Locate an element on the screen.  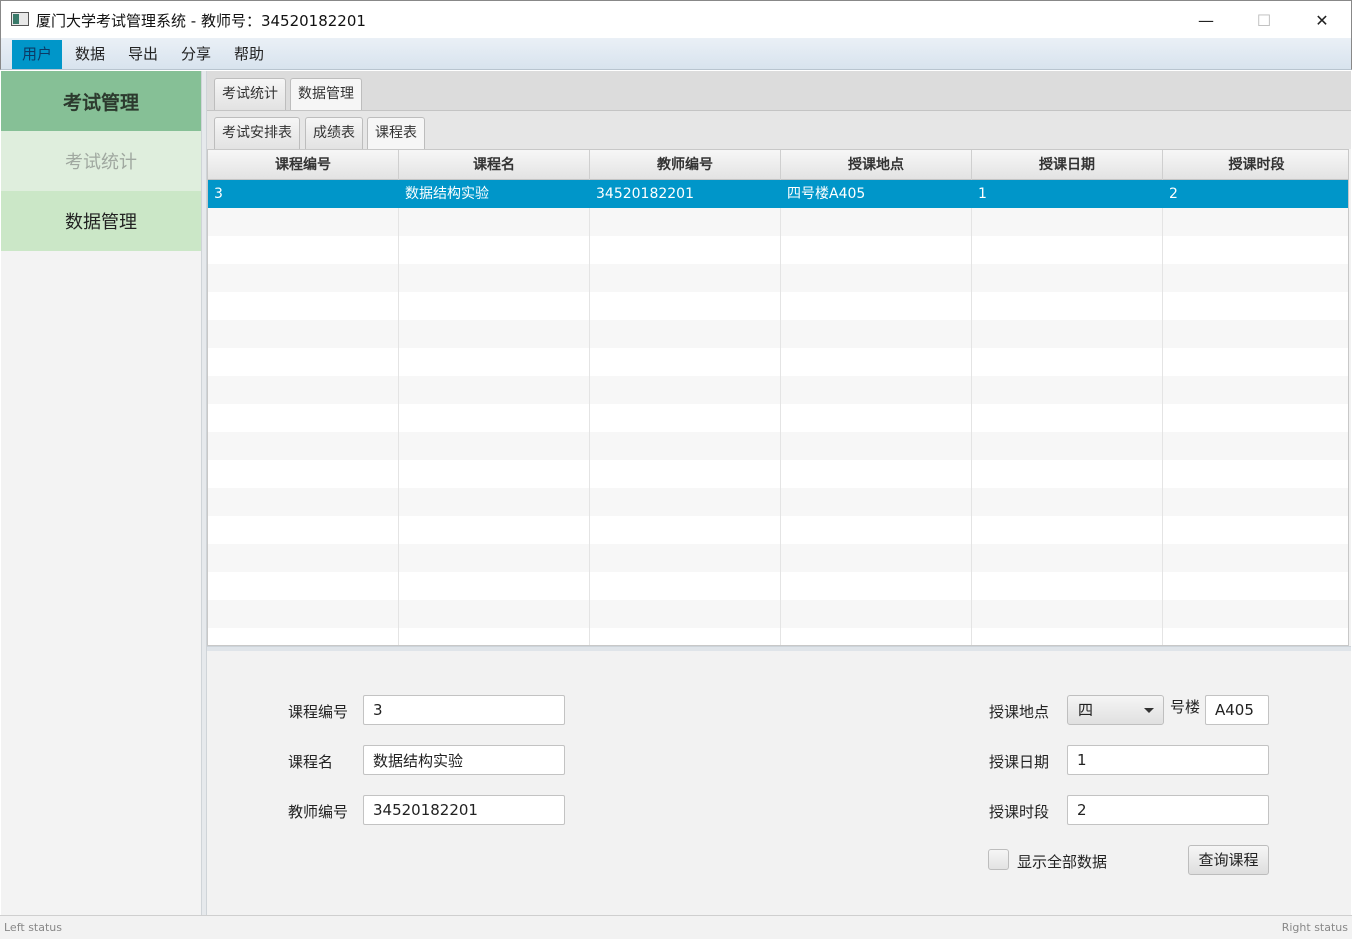
query-course-button: 查询课程 is located at coordinates (1228, 860).